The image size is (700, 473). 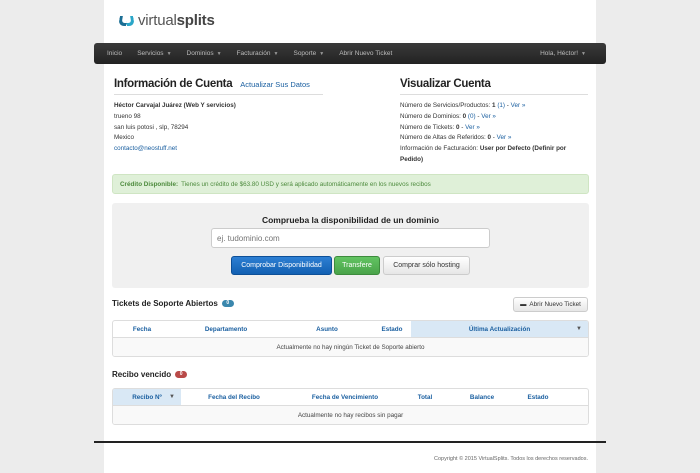 I want to click on col-total: Total, so click(x=425, y=397).